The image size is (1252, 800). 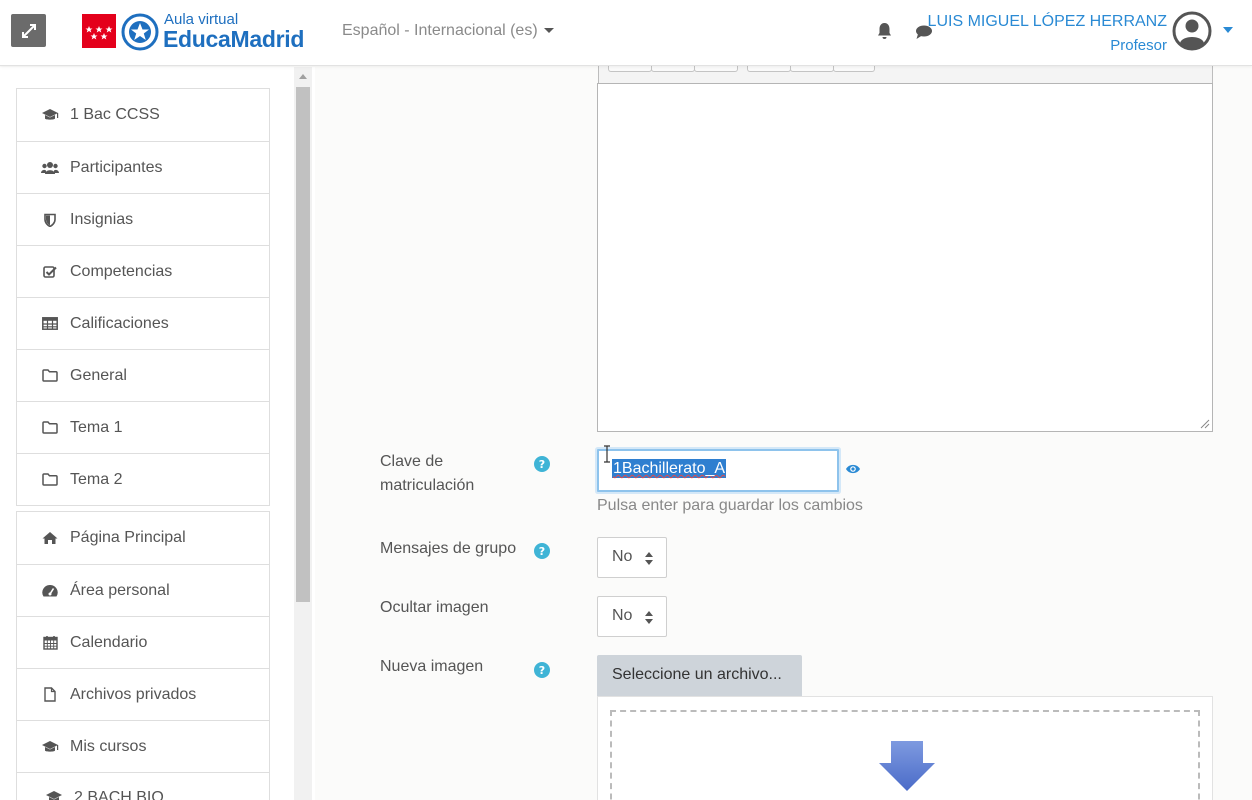 I want to click on sidebar-item-general: General, so click(x=143, y=375).